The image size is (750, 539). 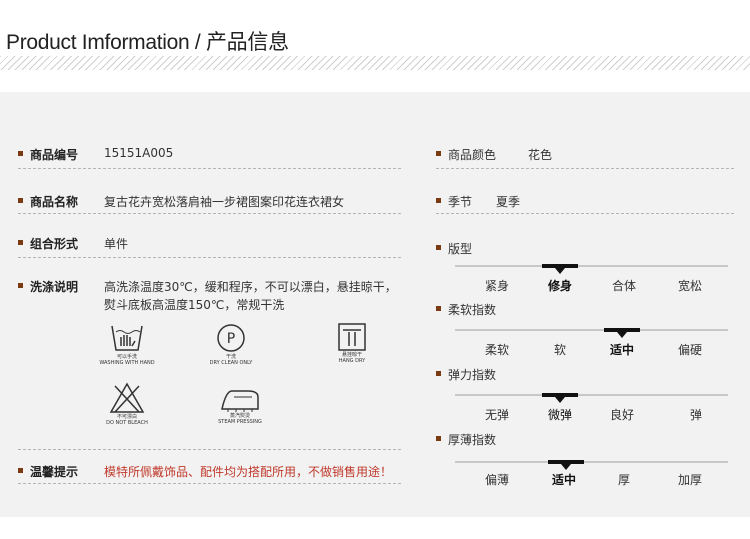 I want to click on elasticity-option-selected: 微弹, so click(x=559, y=415).